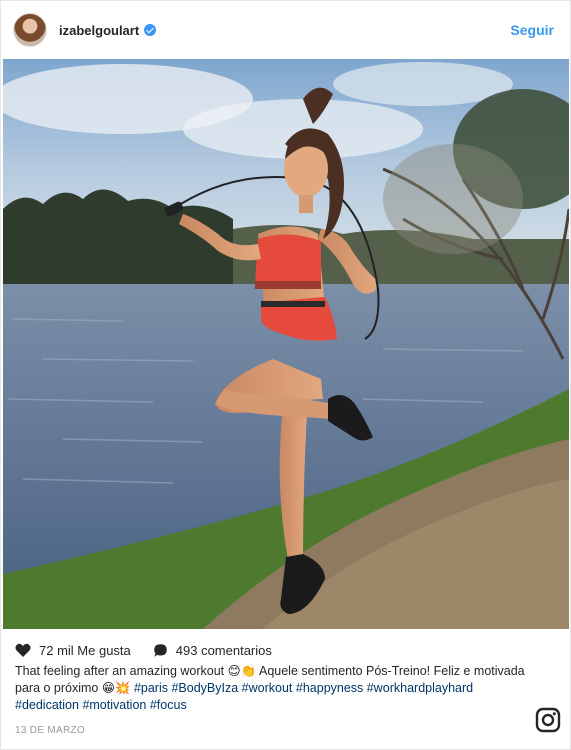  Describe the element at coordinates (114, 705) in the screenshot. I see `hashtag: #motivation` at that location.